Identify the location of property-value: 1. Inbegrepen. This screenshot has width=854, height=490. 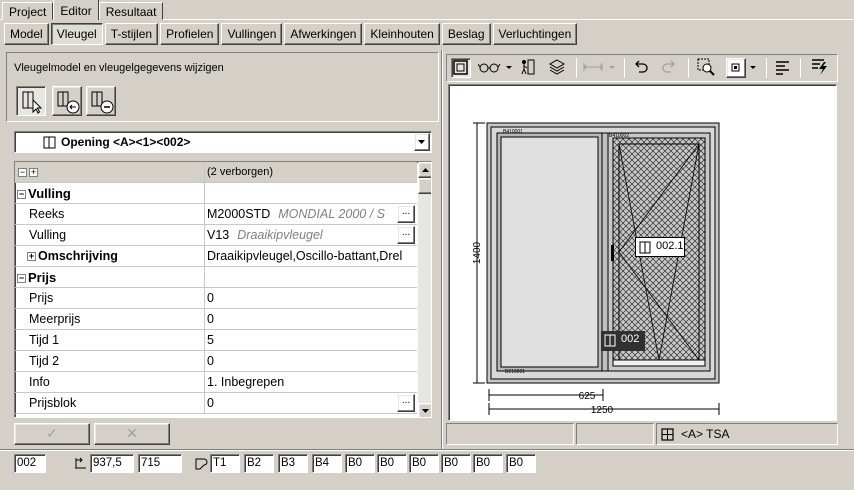
(311, 382).